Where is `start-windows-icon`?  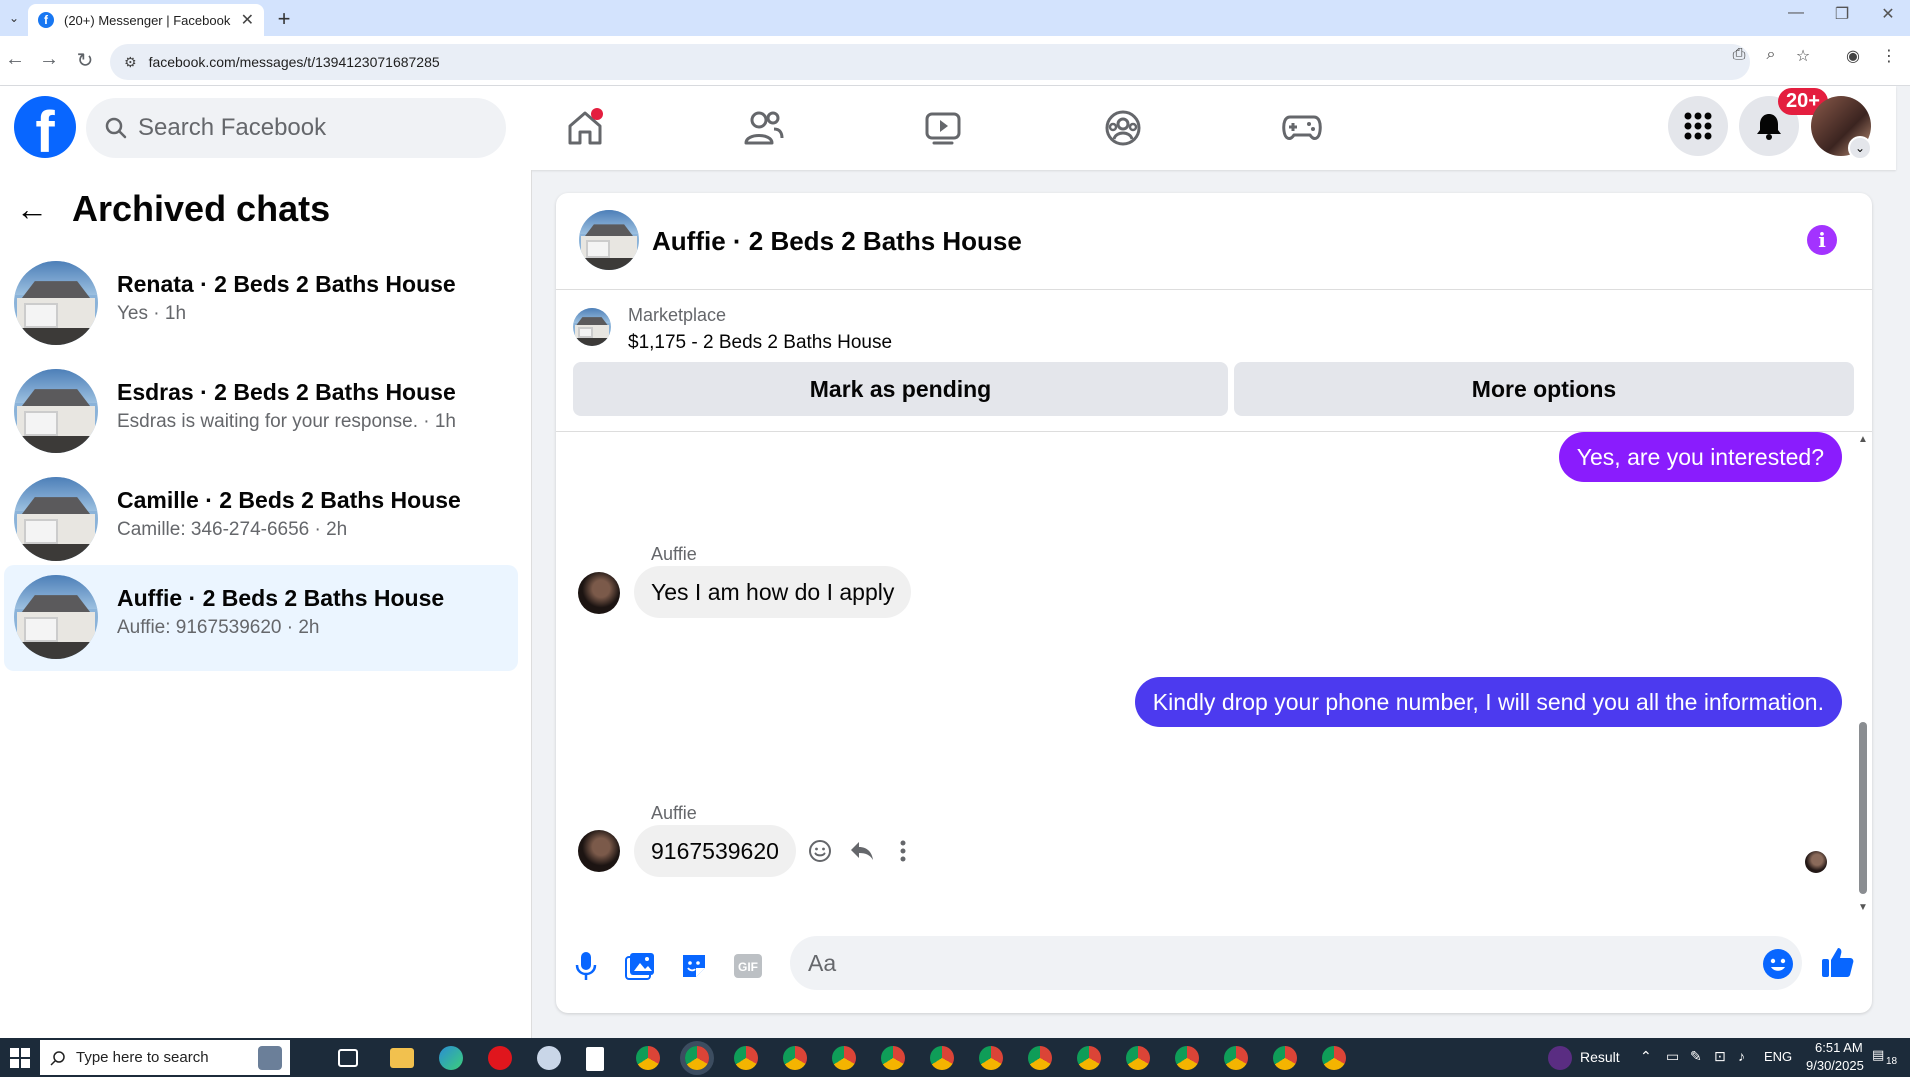 start-windows-icon is located at coordinates (20, 1058).